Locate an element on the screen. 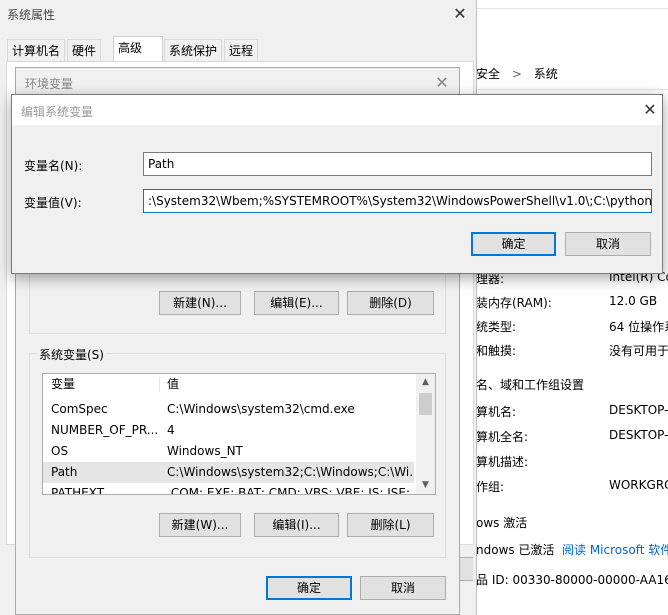 The width and height of the screenshot is (668, 615). table-row: OS Windows_NT is located at coordinates (228, 451).